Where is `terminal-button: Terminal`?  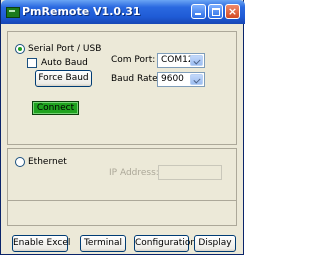 terminal-button: Terminal is located at coordinates (103, 243).